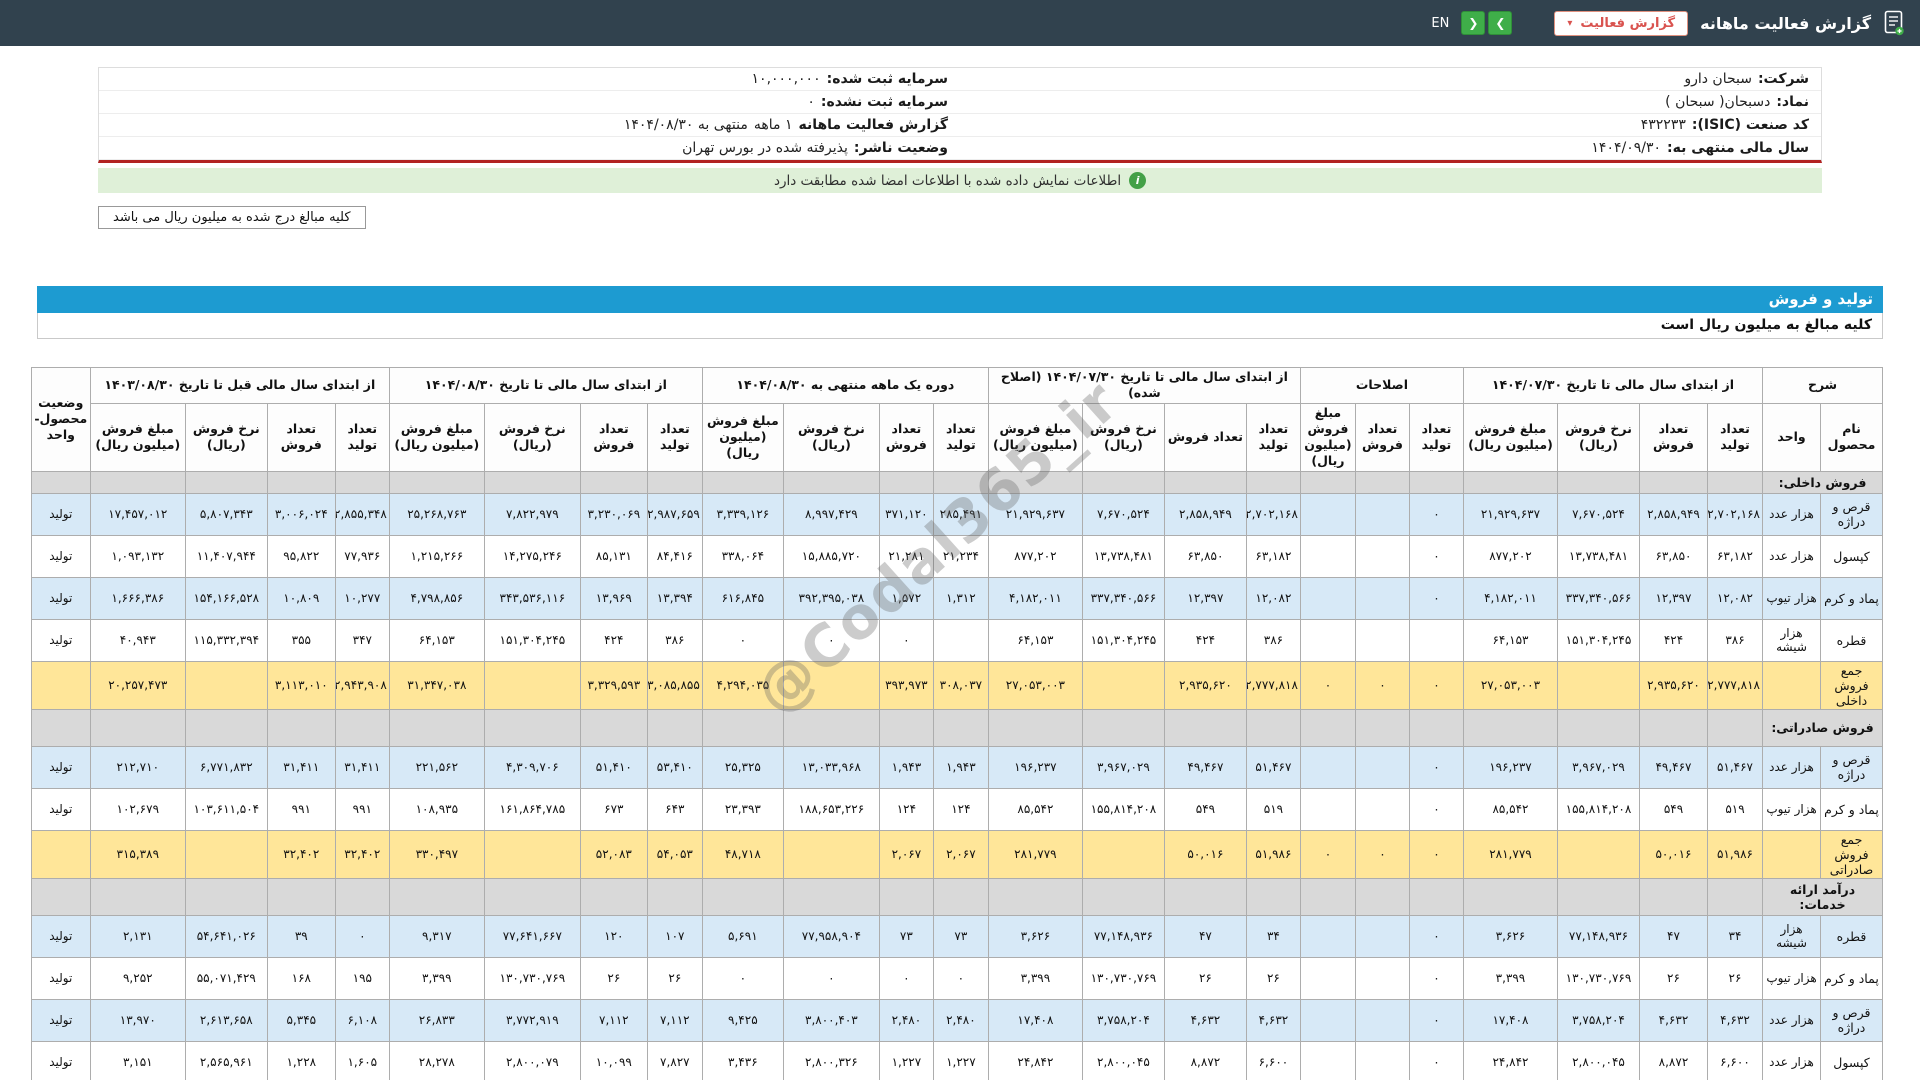 The image size is (1920, 1080). I want to click on report-type-dropdown: گزارش فعالیت ▾, so click(1621, 23).